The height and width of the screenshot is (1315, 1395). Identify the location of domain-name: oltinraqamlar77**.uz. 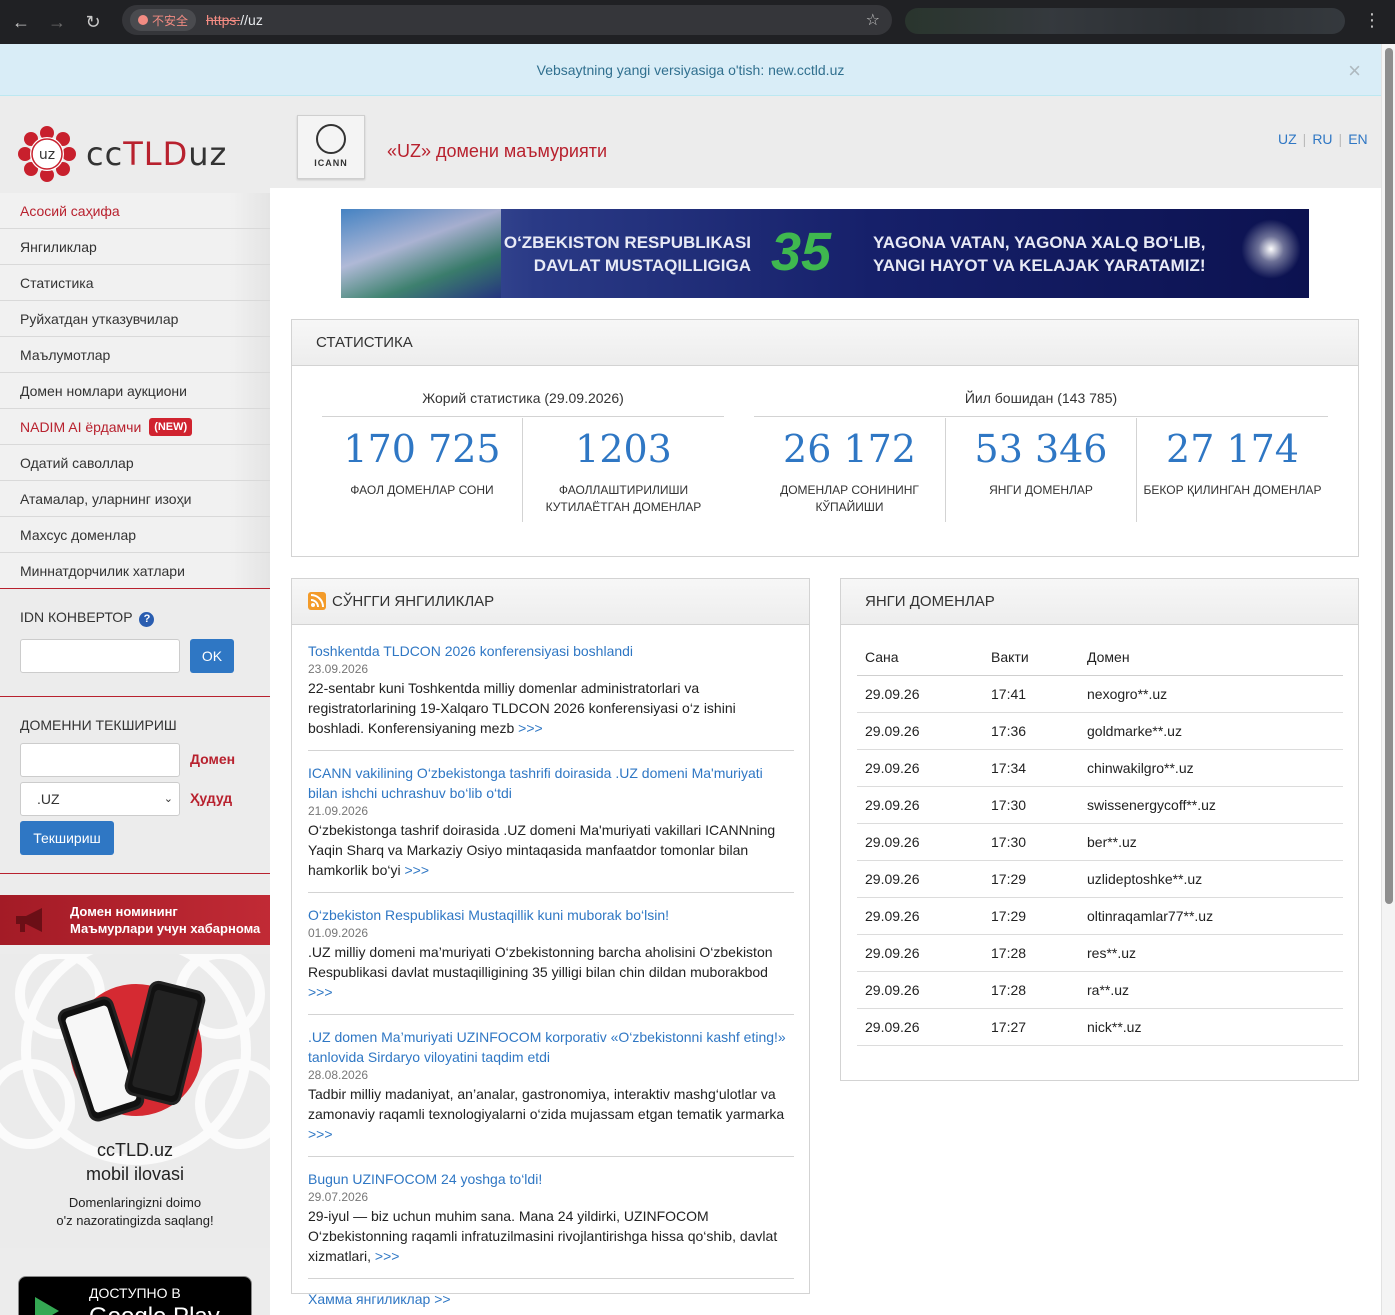
(1150, 916).